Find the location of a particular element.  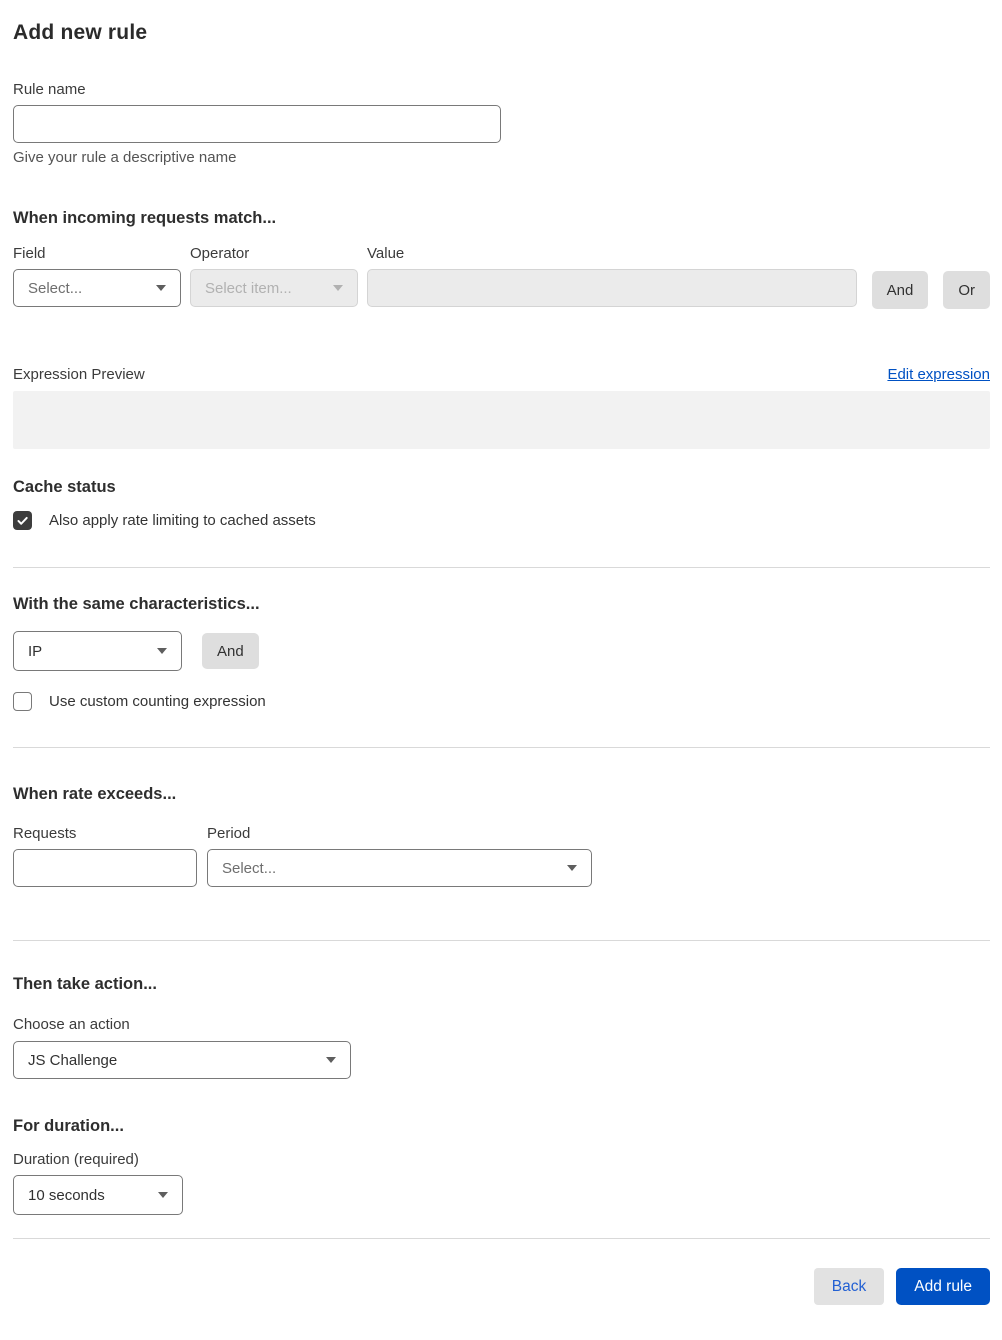

action-select: JS Challenge is located at coordinates (182, 1060).